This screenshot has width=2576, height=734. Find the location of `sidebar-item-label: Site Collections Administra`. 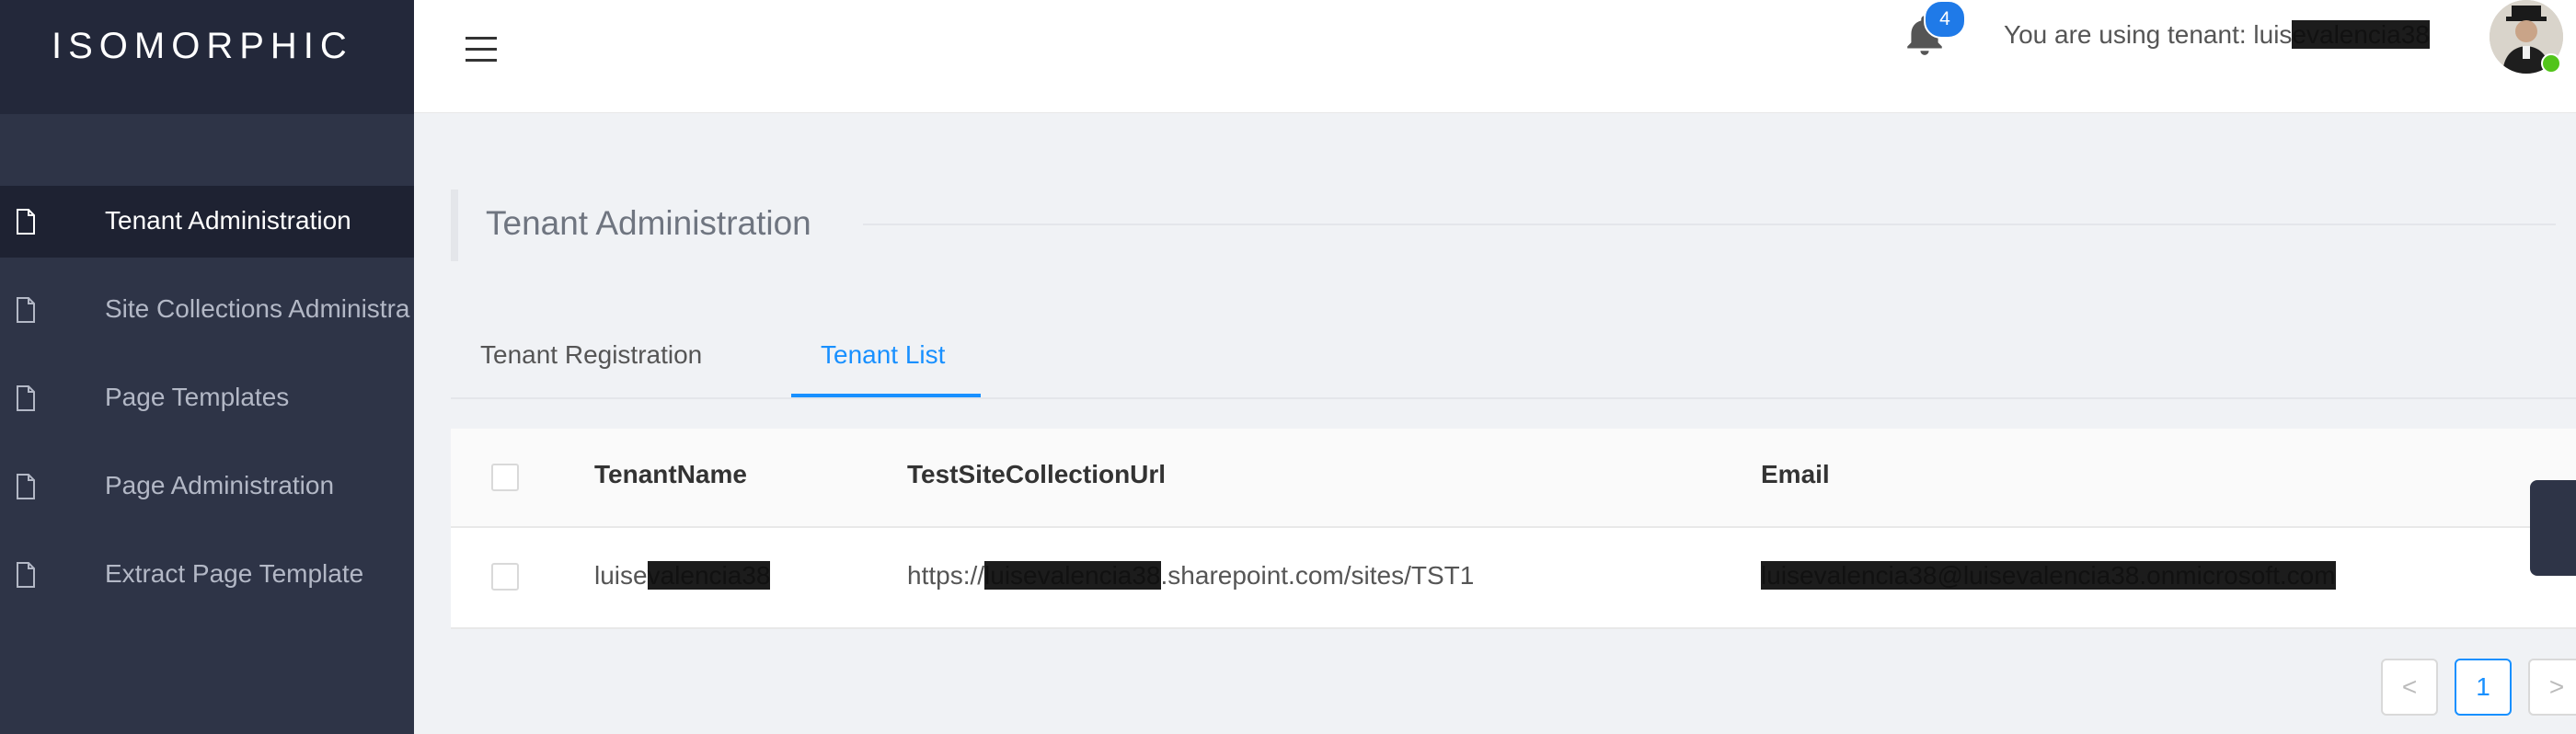

sidebar-item-label: Site Collections Administra is located at coordinates (257, 308).